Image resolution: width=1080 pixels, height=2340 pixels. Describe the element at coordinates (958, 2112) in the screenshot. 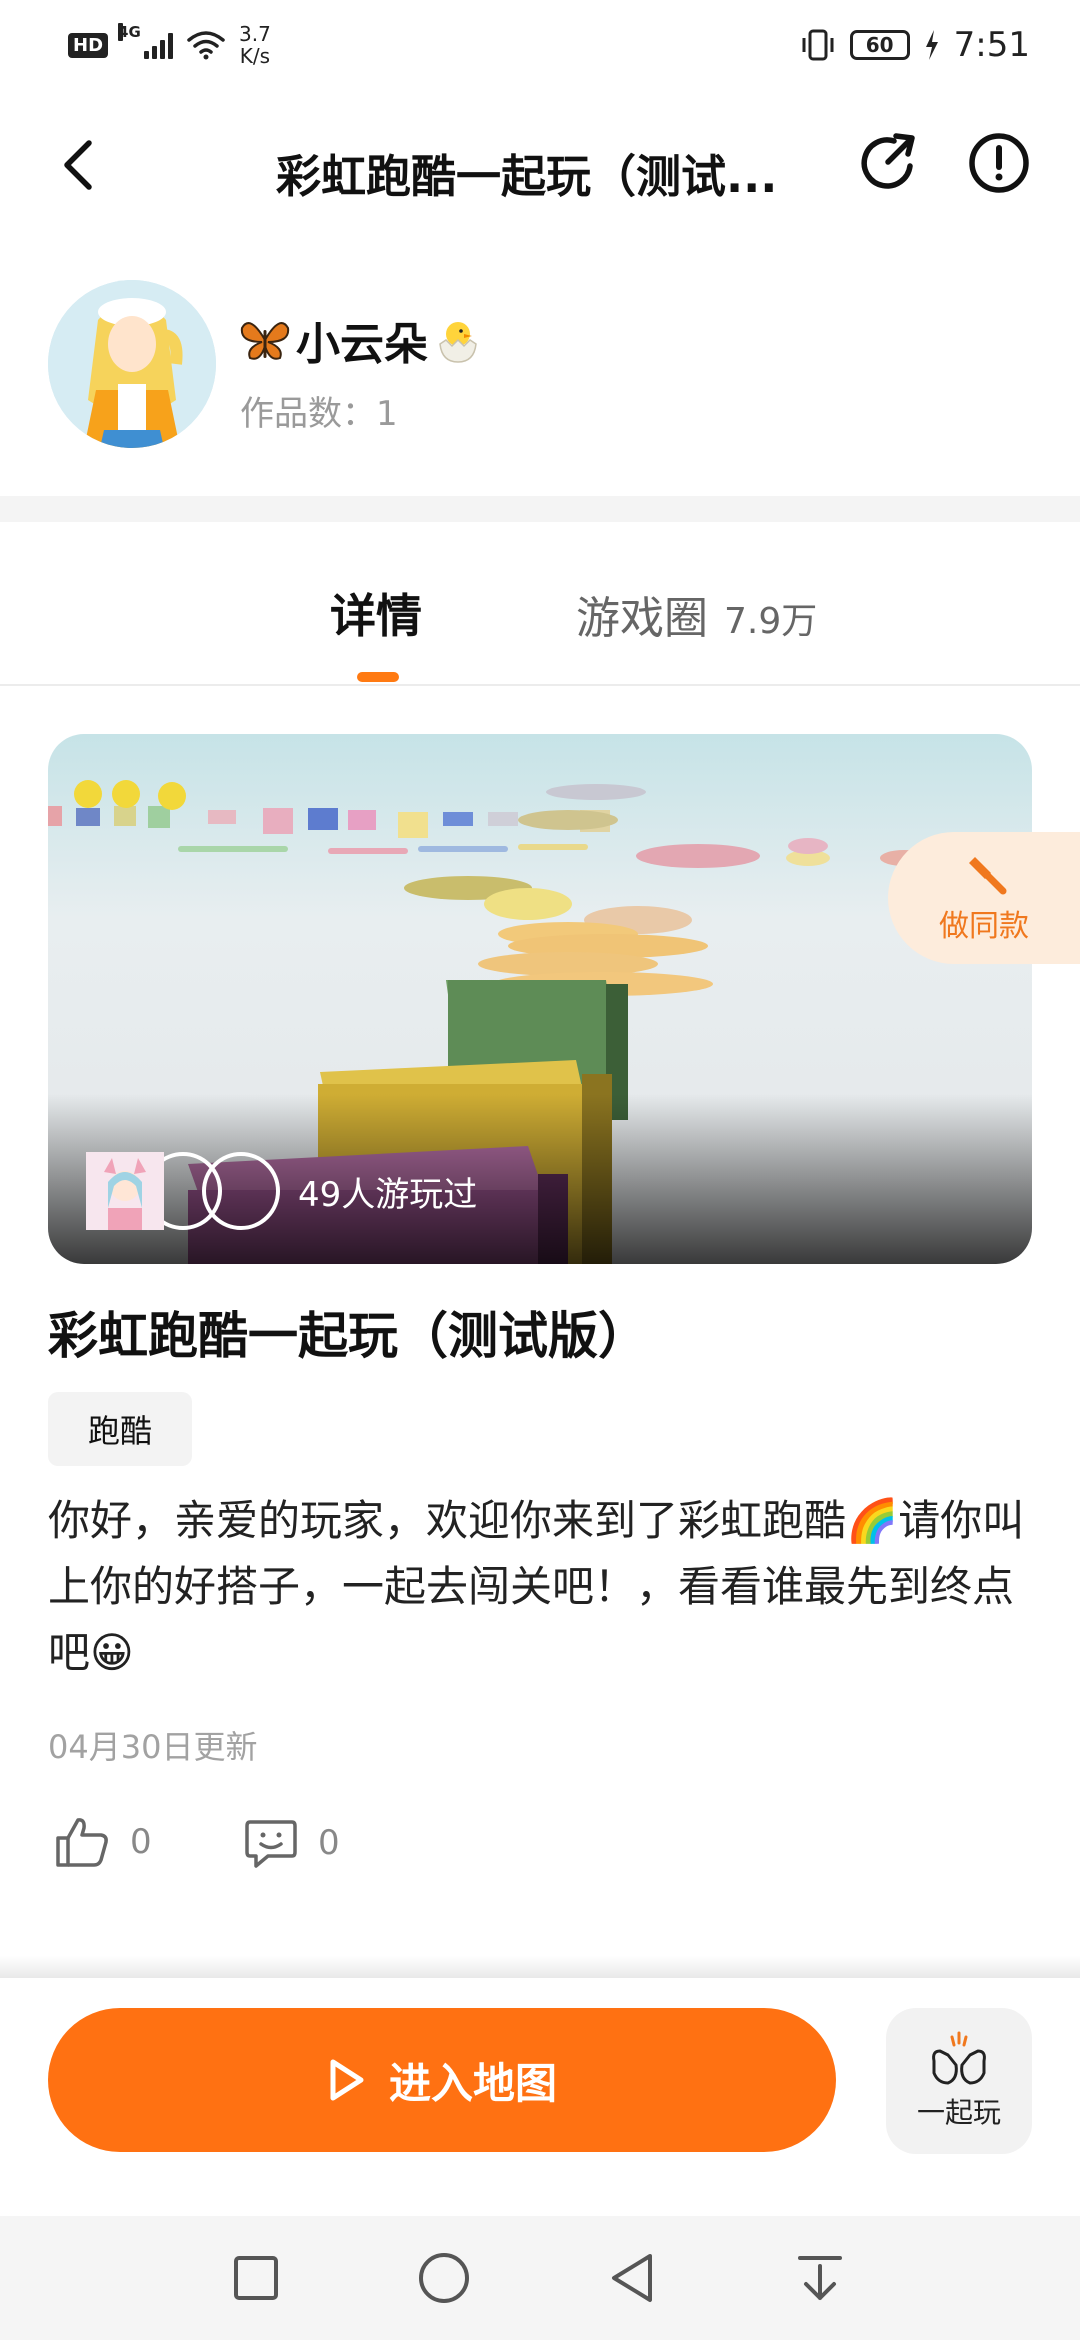

I see `play-together-label: 一起玩` at that location.